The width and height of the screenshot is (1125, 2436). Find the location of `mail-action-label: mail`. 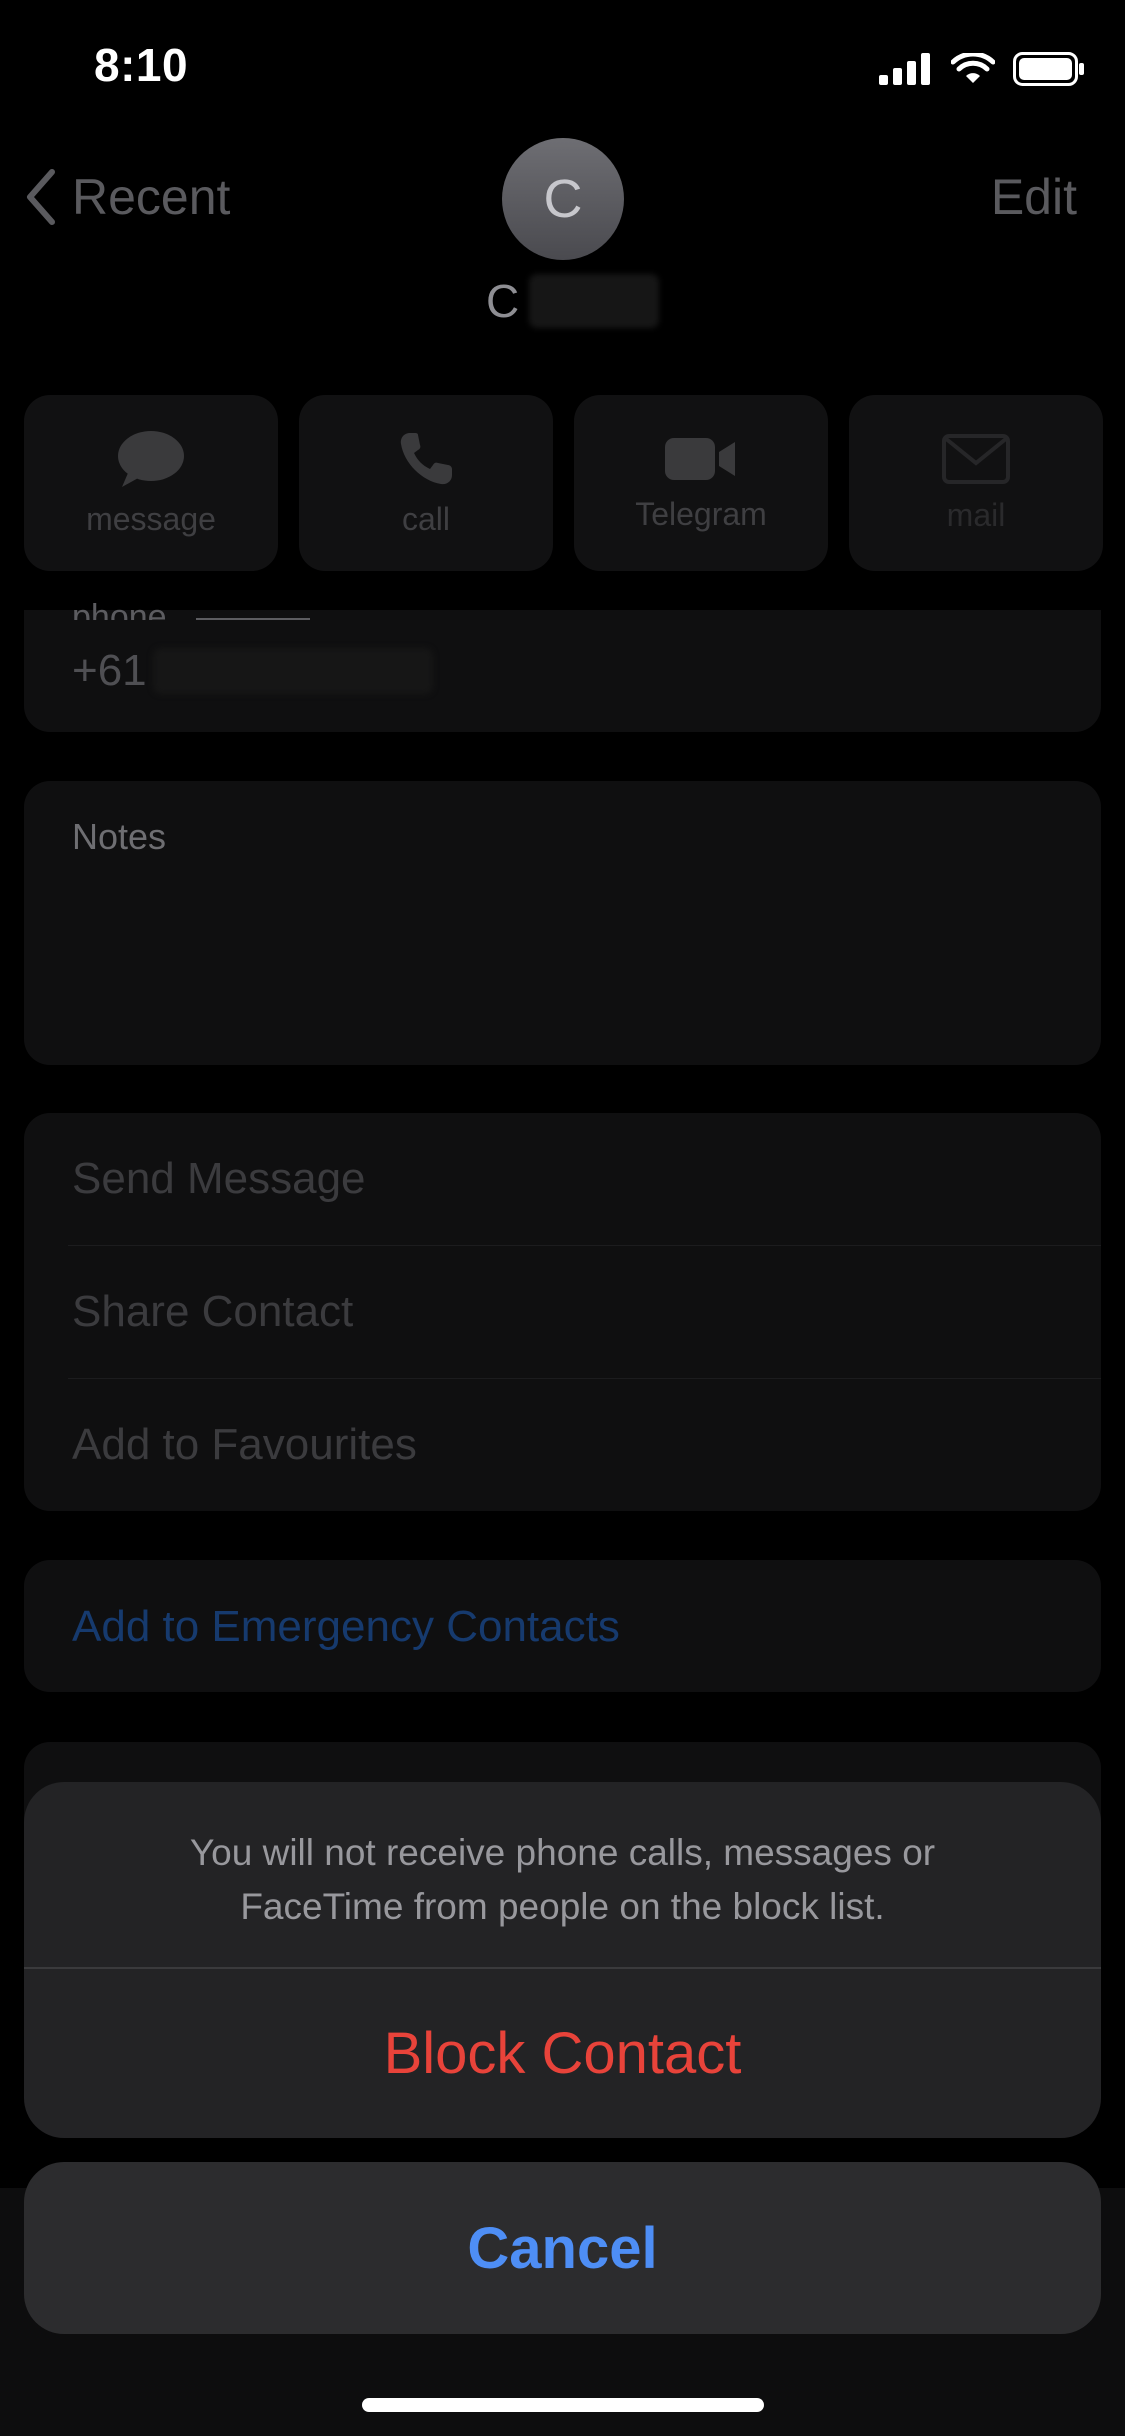

mail-action-label: mail is located at coordinates (976, 514).